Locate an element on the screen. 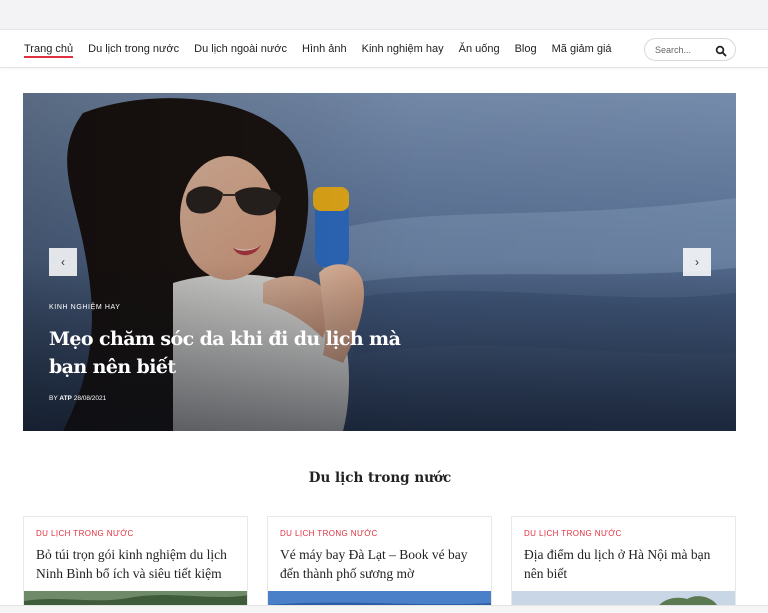 The height and width of the screenshot is (613, 768). nav-item-hinh-anh: Hình ảnh is located at coordinates (324, 49).